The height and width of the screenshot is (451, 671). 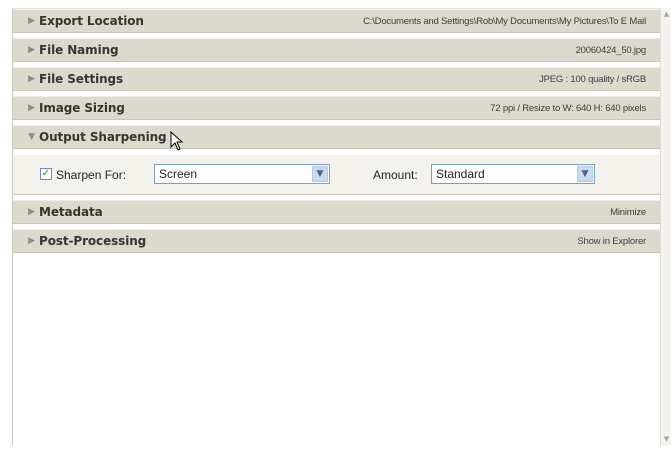 What do you see at coordinates (82, 108) in the screenshot?
I see `panel-title: Image Sizing` at bounding box center [82, 108].